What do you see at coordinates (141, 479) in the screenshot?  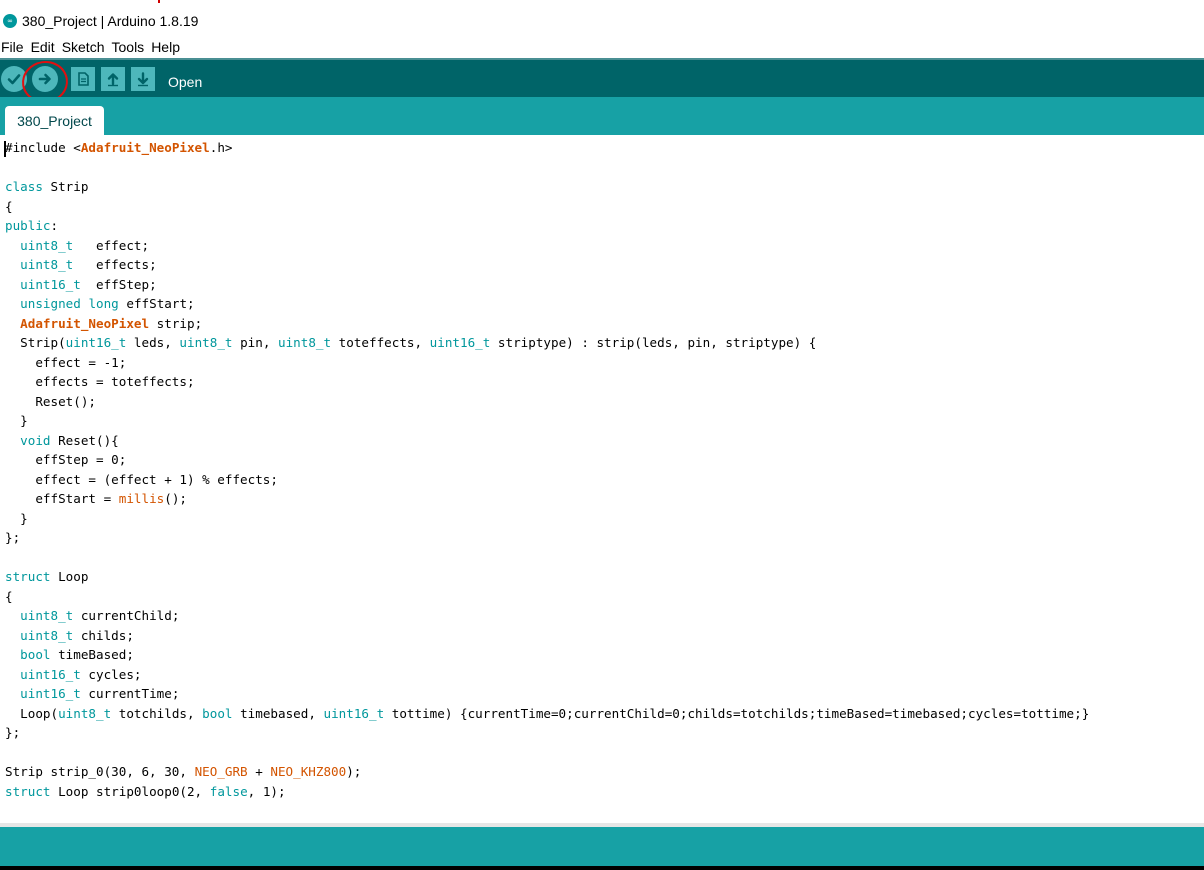 I see `code-line: effect = (effect + 1) % effects;` at bounding box center [141, 479].